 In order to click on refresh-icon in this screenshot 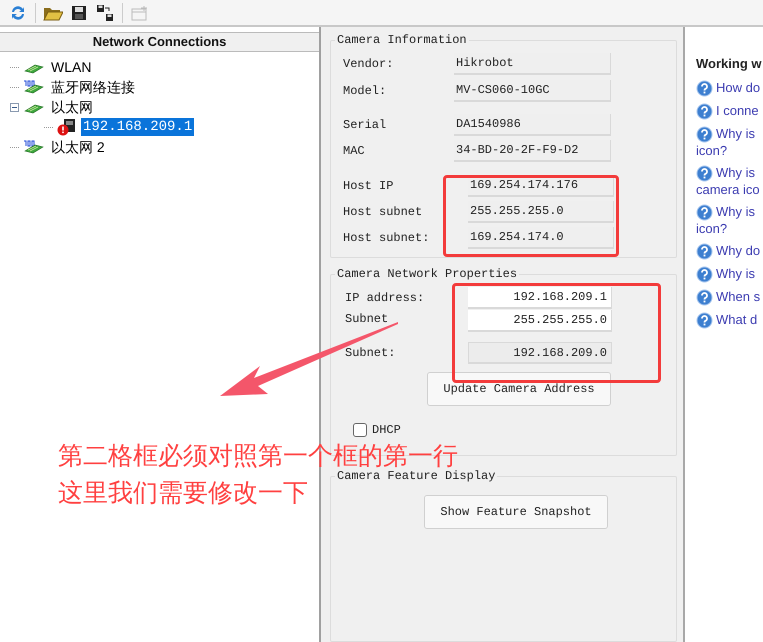, I will do `click(18, 13)`.